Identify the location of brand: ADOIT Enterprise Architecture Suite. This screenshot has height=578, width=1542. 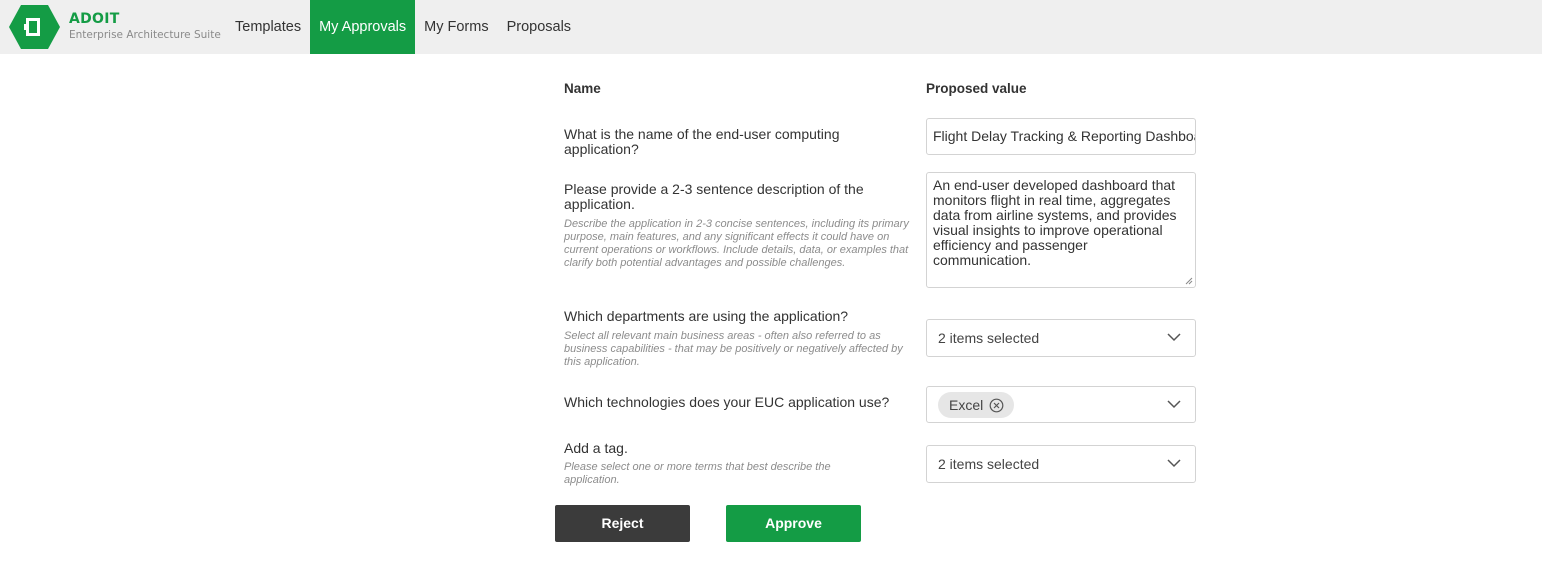
(145, 26).